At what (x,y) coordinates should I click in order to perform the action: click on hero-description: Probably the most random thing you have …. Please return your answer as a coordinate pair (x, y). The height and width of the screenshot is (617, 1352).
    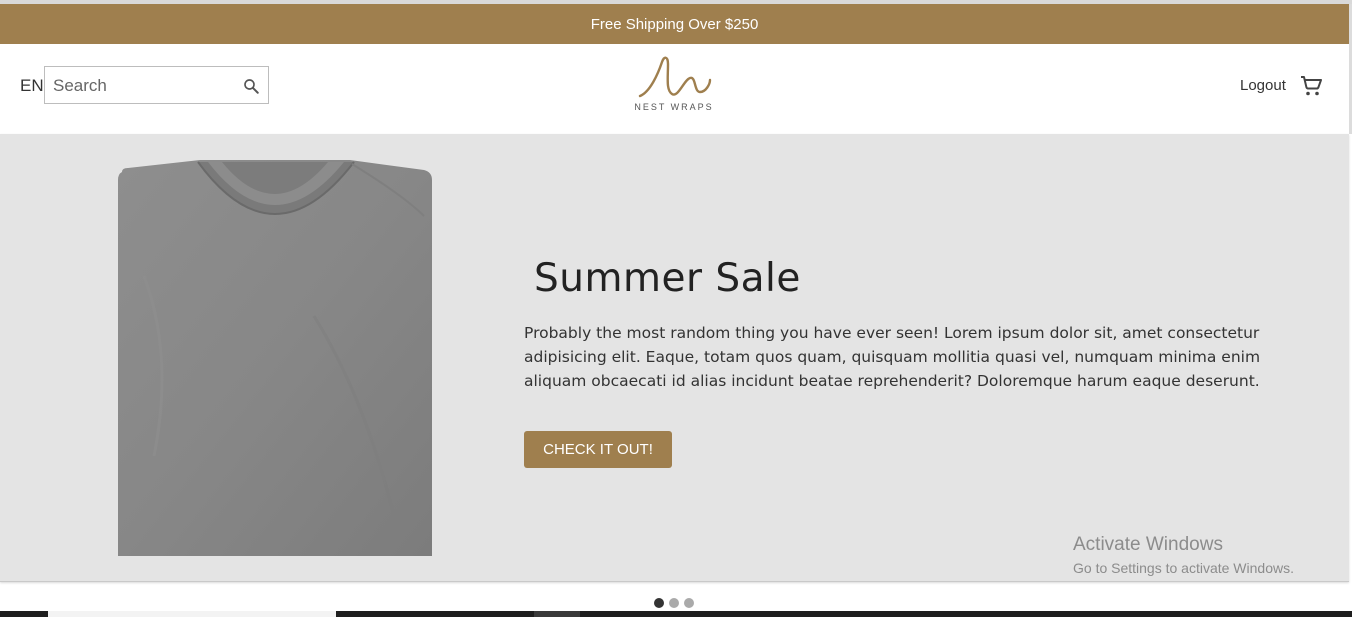
    Looking at the image, I should click on (892, 357).